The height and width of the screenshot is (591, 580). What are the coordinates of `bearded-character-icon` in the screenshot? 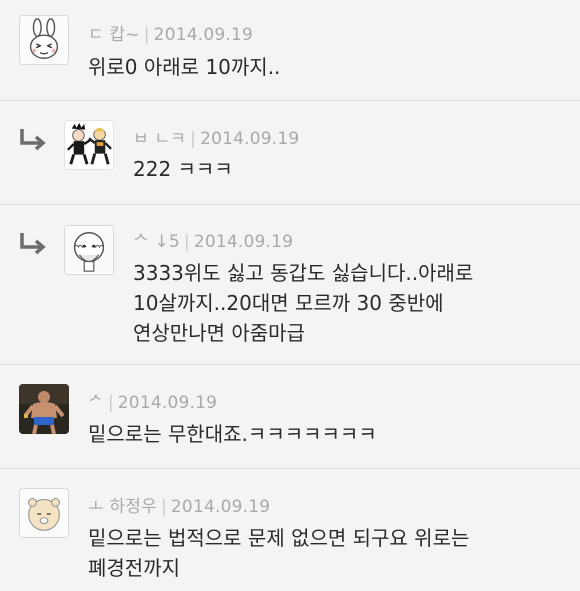 It's located at (89, 250).